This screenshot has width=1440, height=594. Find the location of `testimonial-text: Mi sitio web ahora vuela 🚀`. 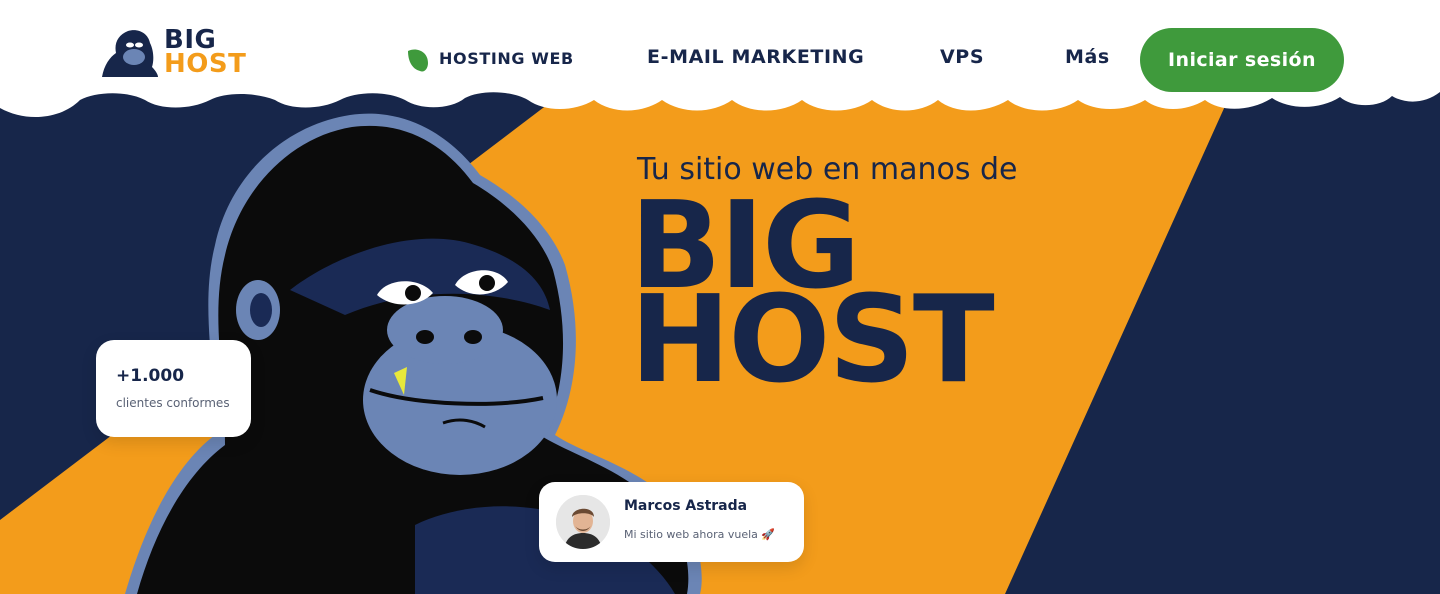

testimonial-text: Mi sitio web ahora vuela 🚀 is located at coordinates (700, 534).